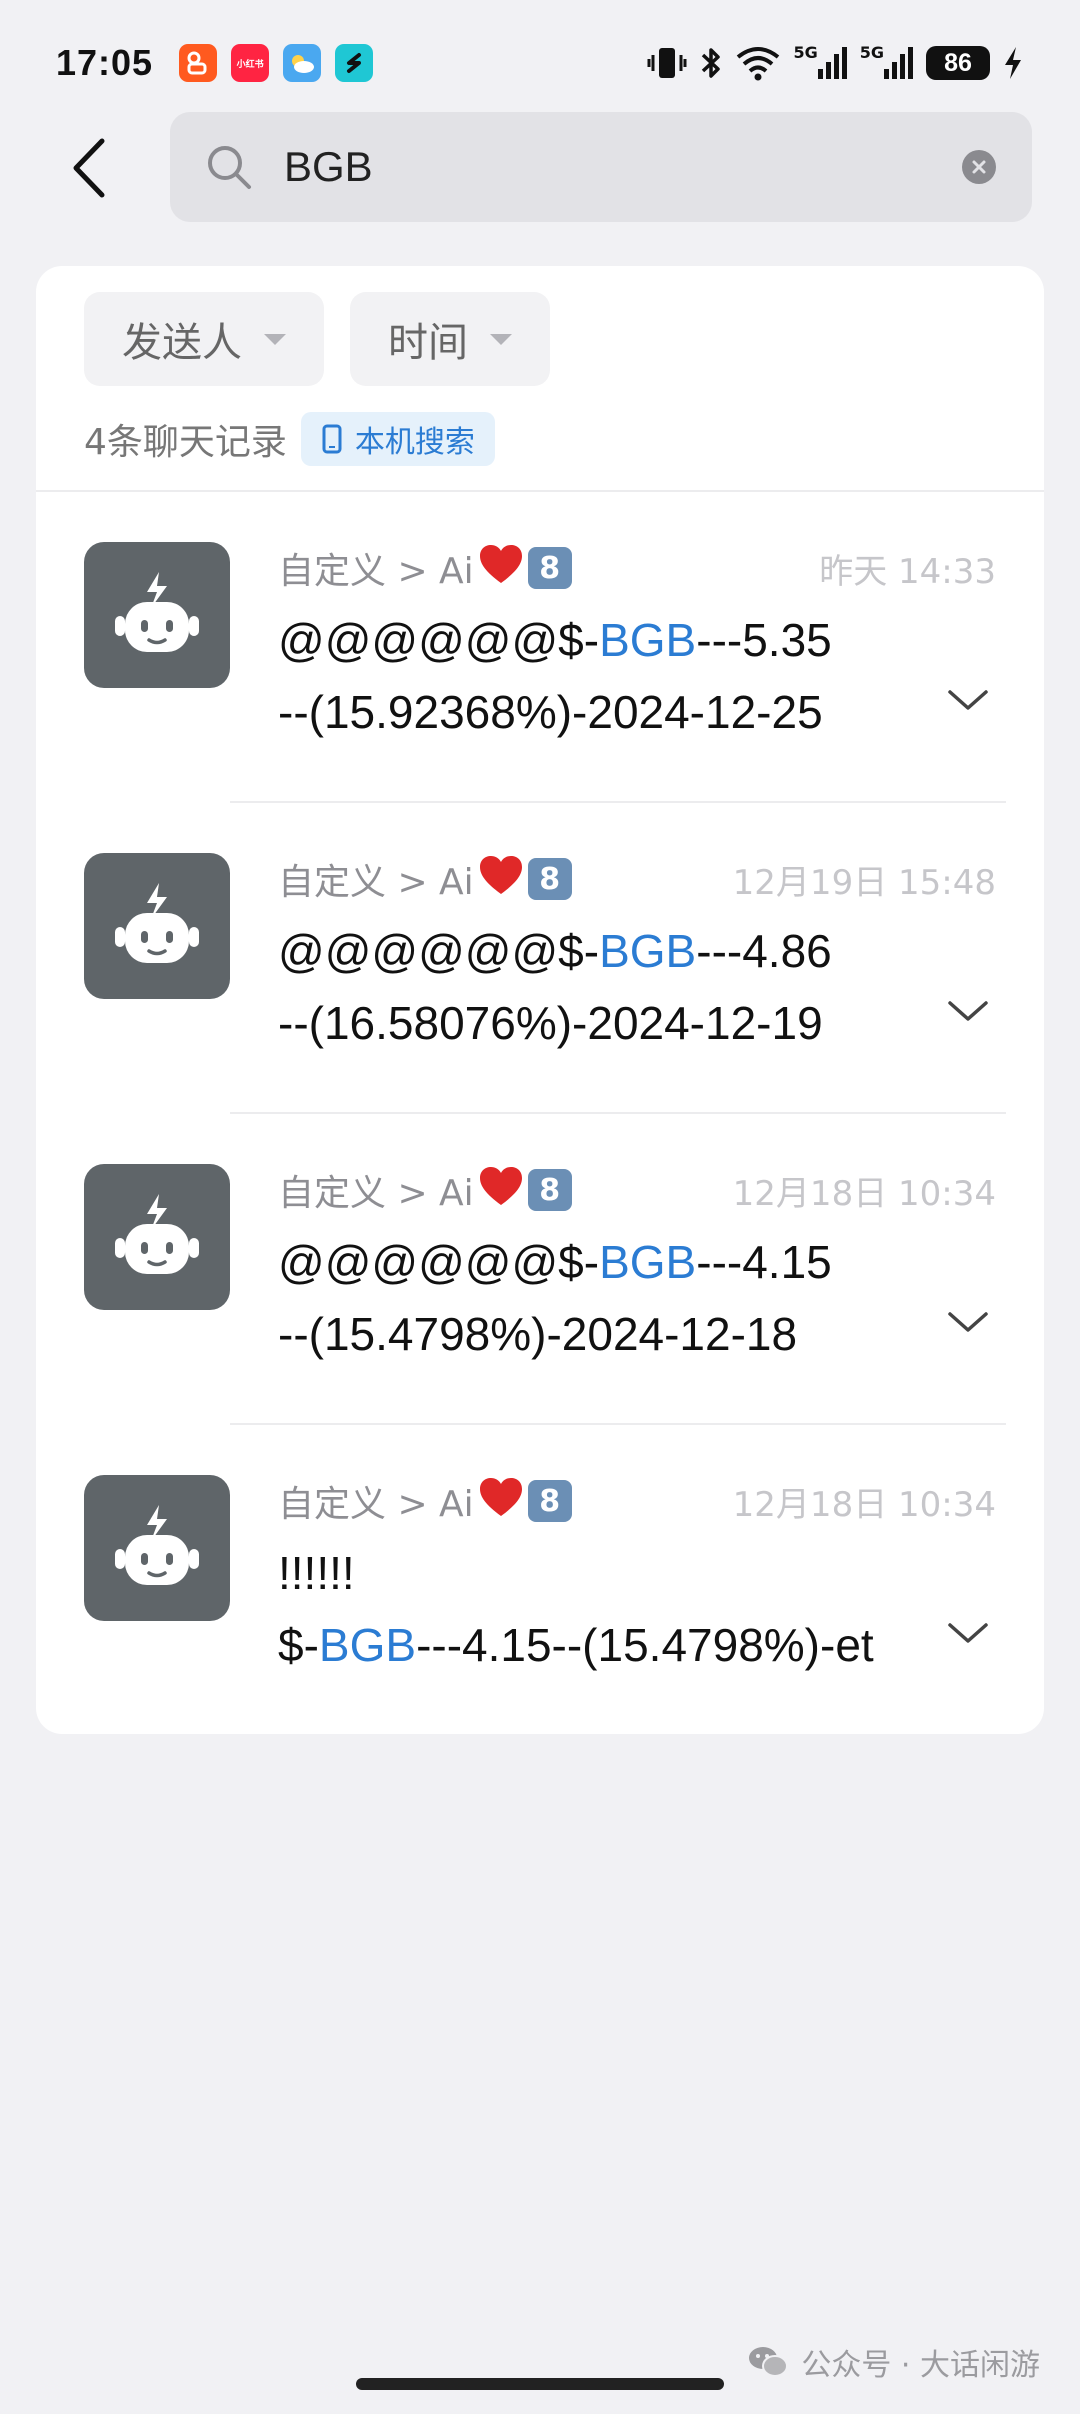 This screenshot has width=1080, height=2414. Describe the element at coordinates (332, 439) in the screenshot. I see `phone-icon` at that location.